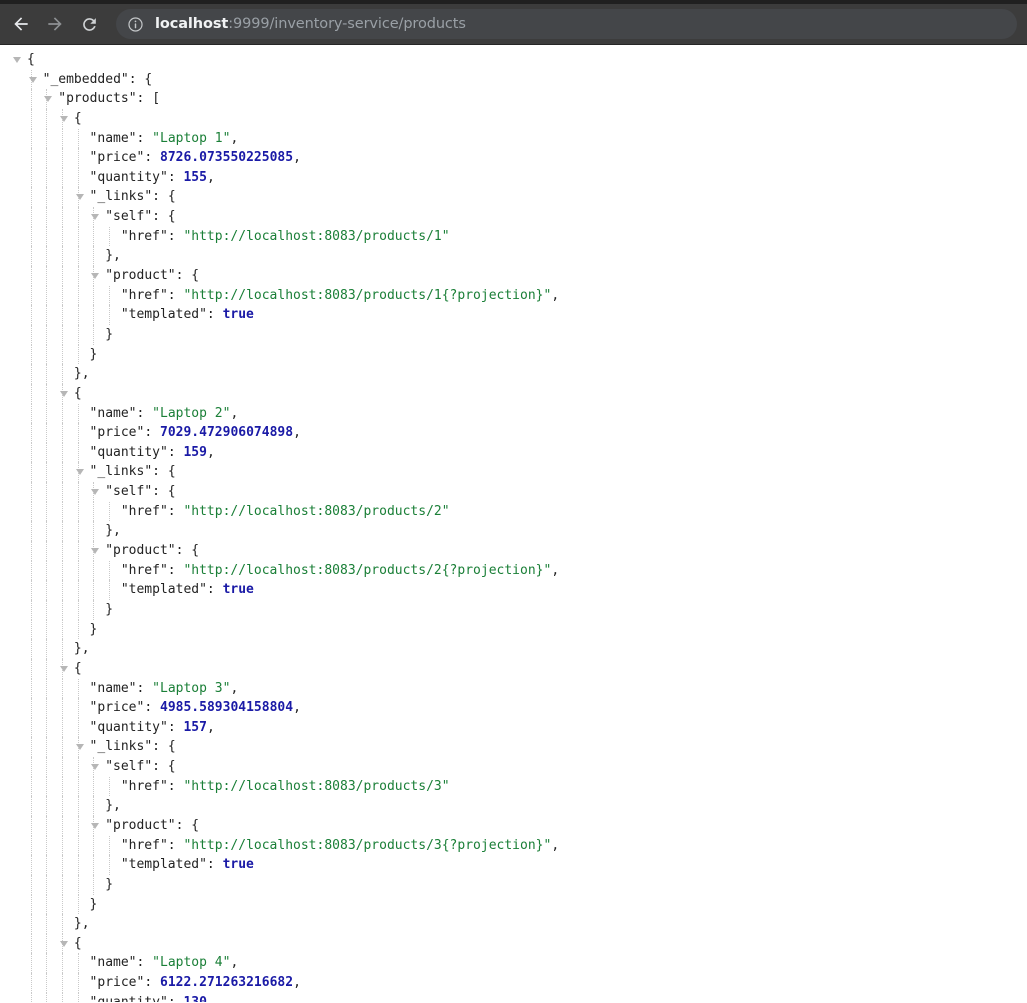 Image resolution: width=1027 pixels, height=1003 pixels. Describe the element at coordinates (513, 315) in the screenshot. I see `json-line: "templated": true` at that location.